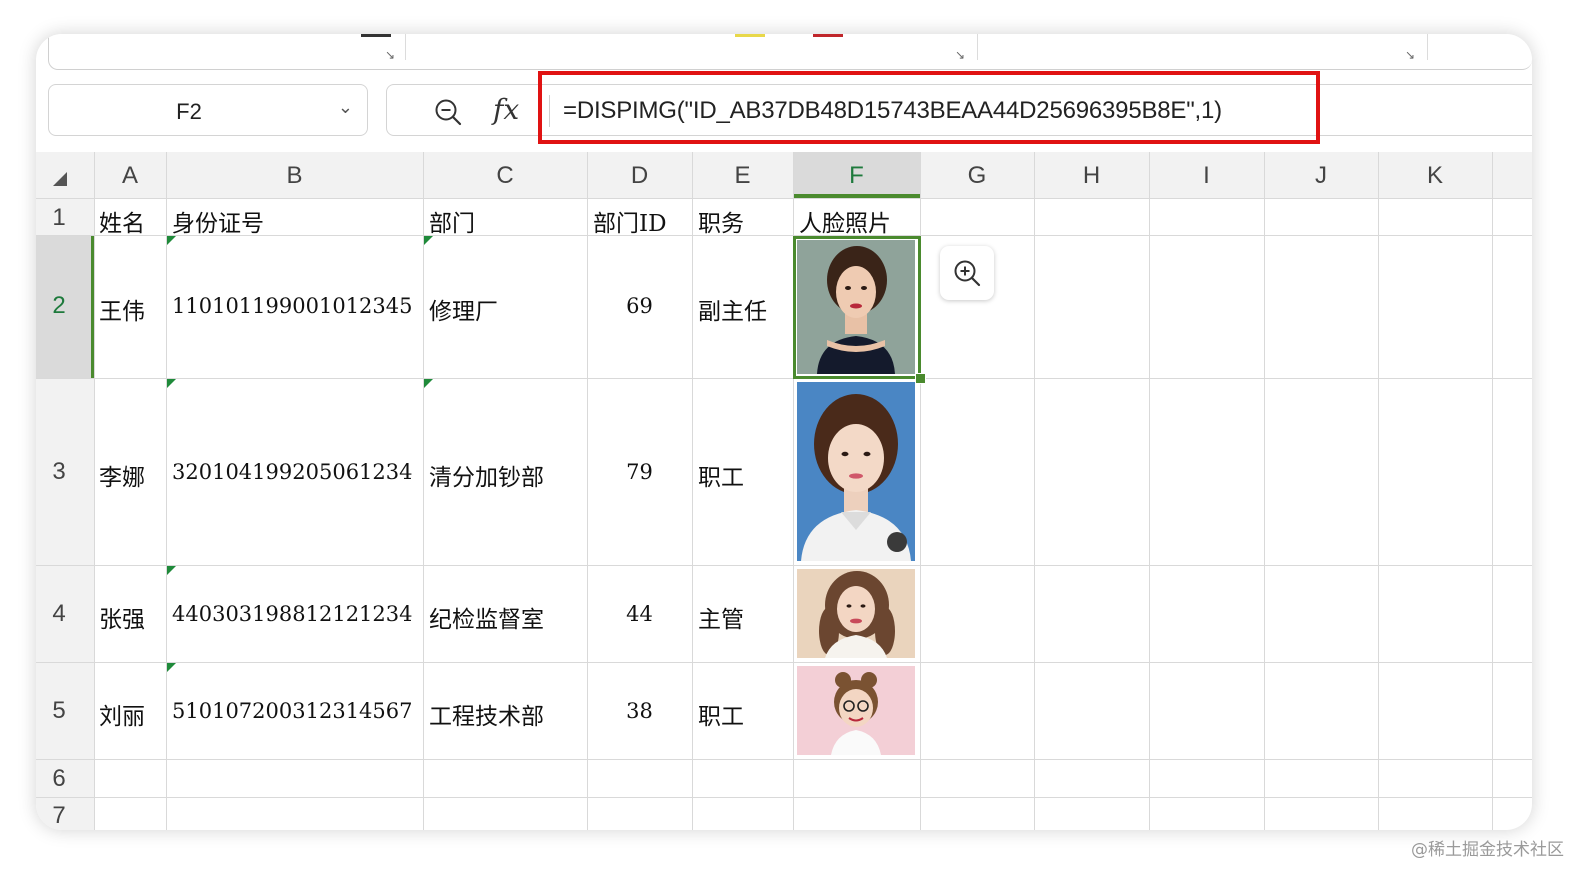 The height and width of the screenshot is (874, 1586). I want to click on zoom-in-icon, so click(967, 273).